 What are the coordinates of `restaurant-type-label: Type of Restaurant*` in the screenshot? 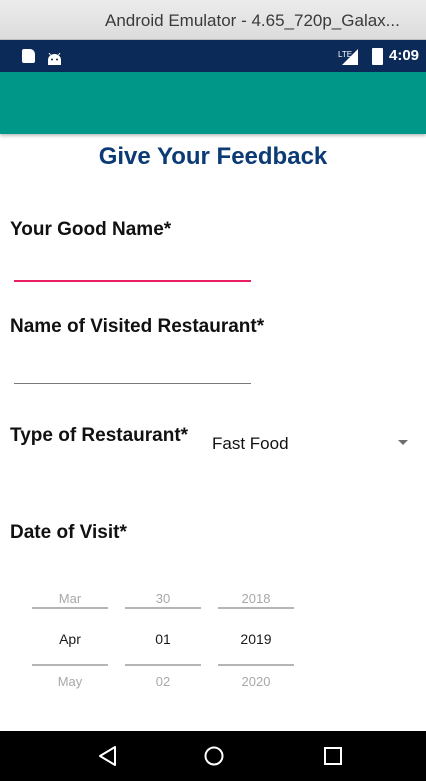 It's located at (99, 435).